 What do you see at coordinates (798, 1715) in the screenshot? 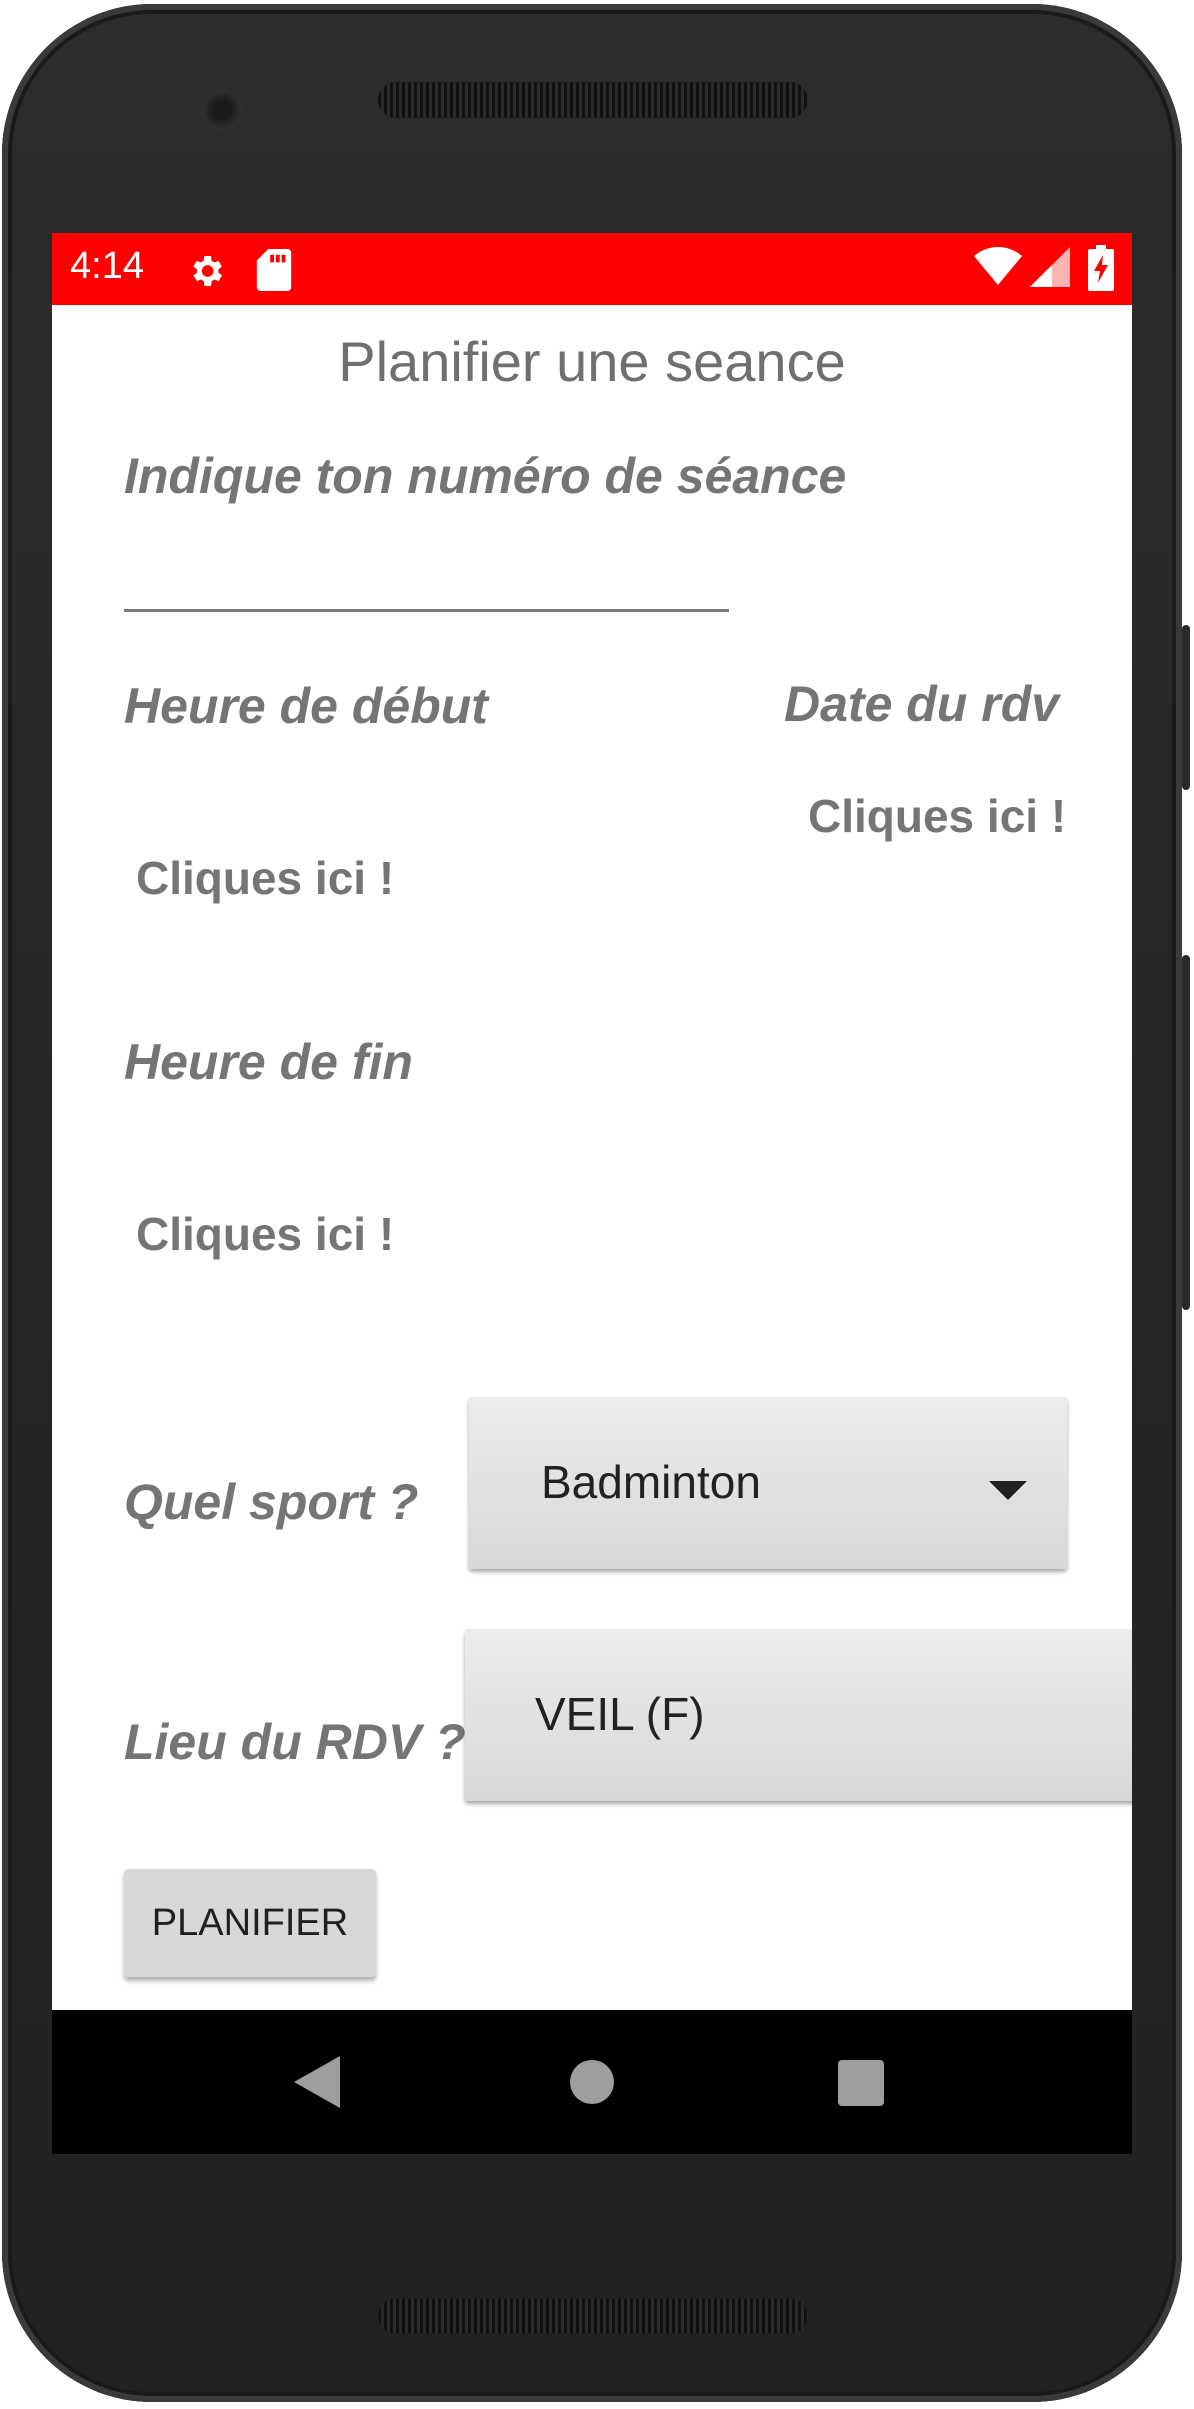
I see `place-spinner: VEIL (F)` at bounding box center [798, 1715].